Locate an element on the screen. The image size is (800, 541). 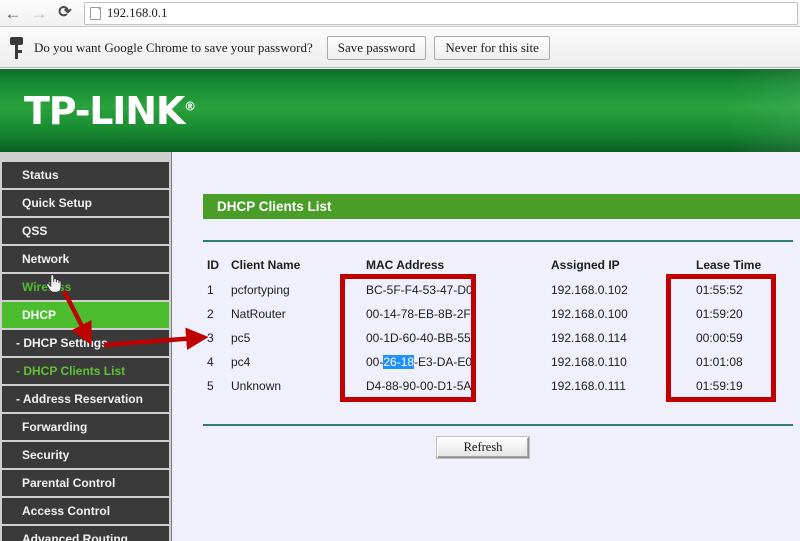
cell-id: 3 is located at coordinates (210, 338).